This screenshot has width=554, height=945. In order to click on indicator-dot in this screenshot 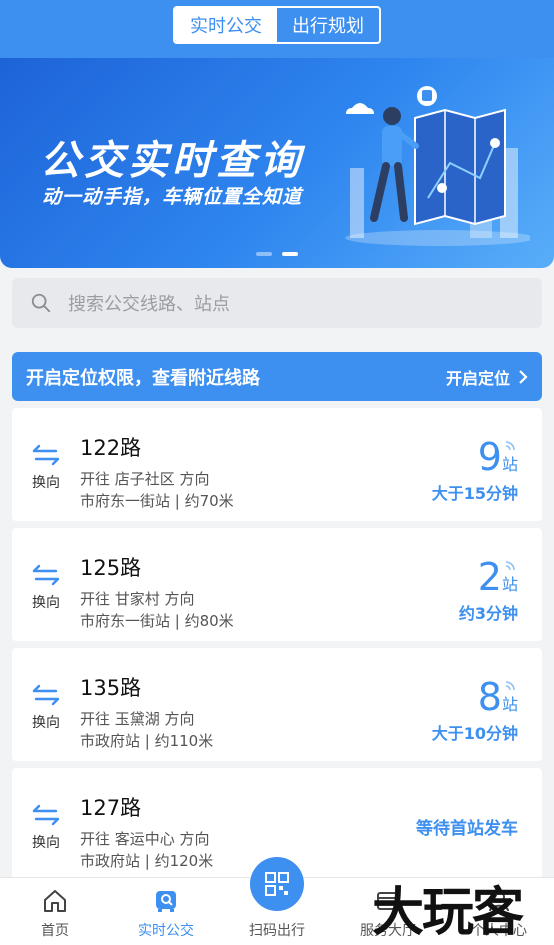, I will do `click(264, 254)`.